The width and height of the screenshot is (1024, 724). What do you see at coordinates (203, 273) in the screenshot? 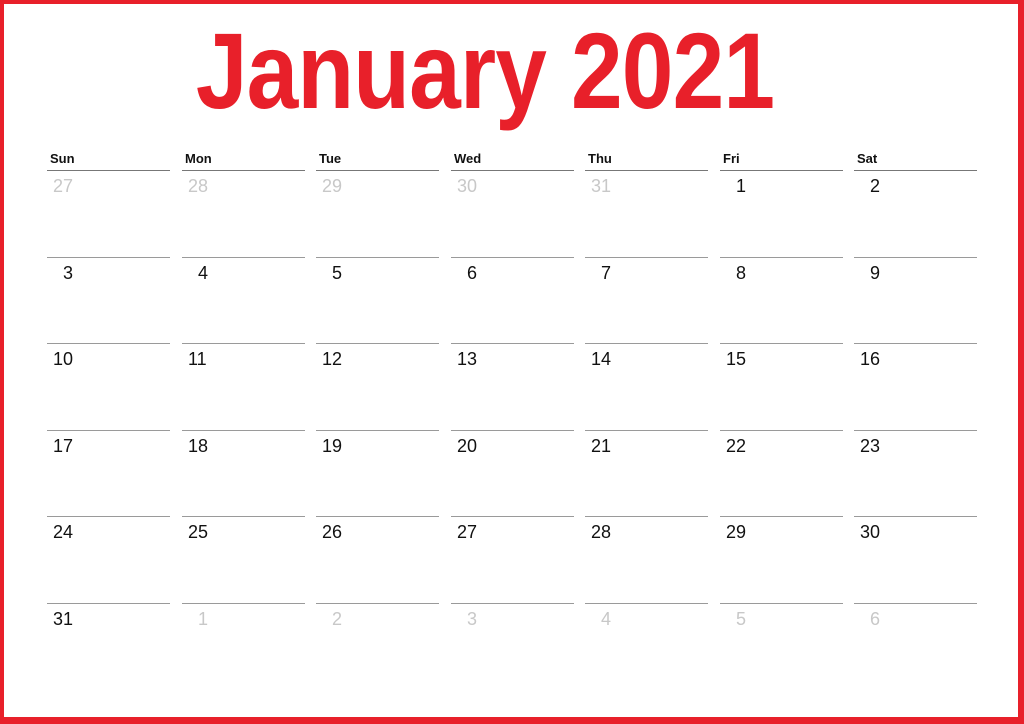
I see `day-cell: 4` at bounding box center [203, 273].